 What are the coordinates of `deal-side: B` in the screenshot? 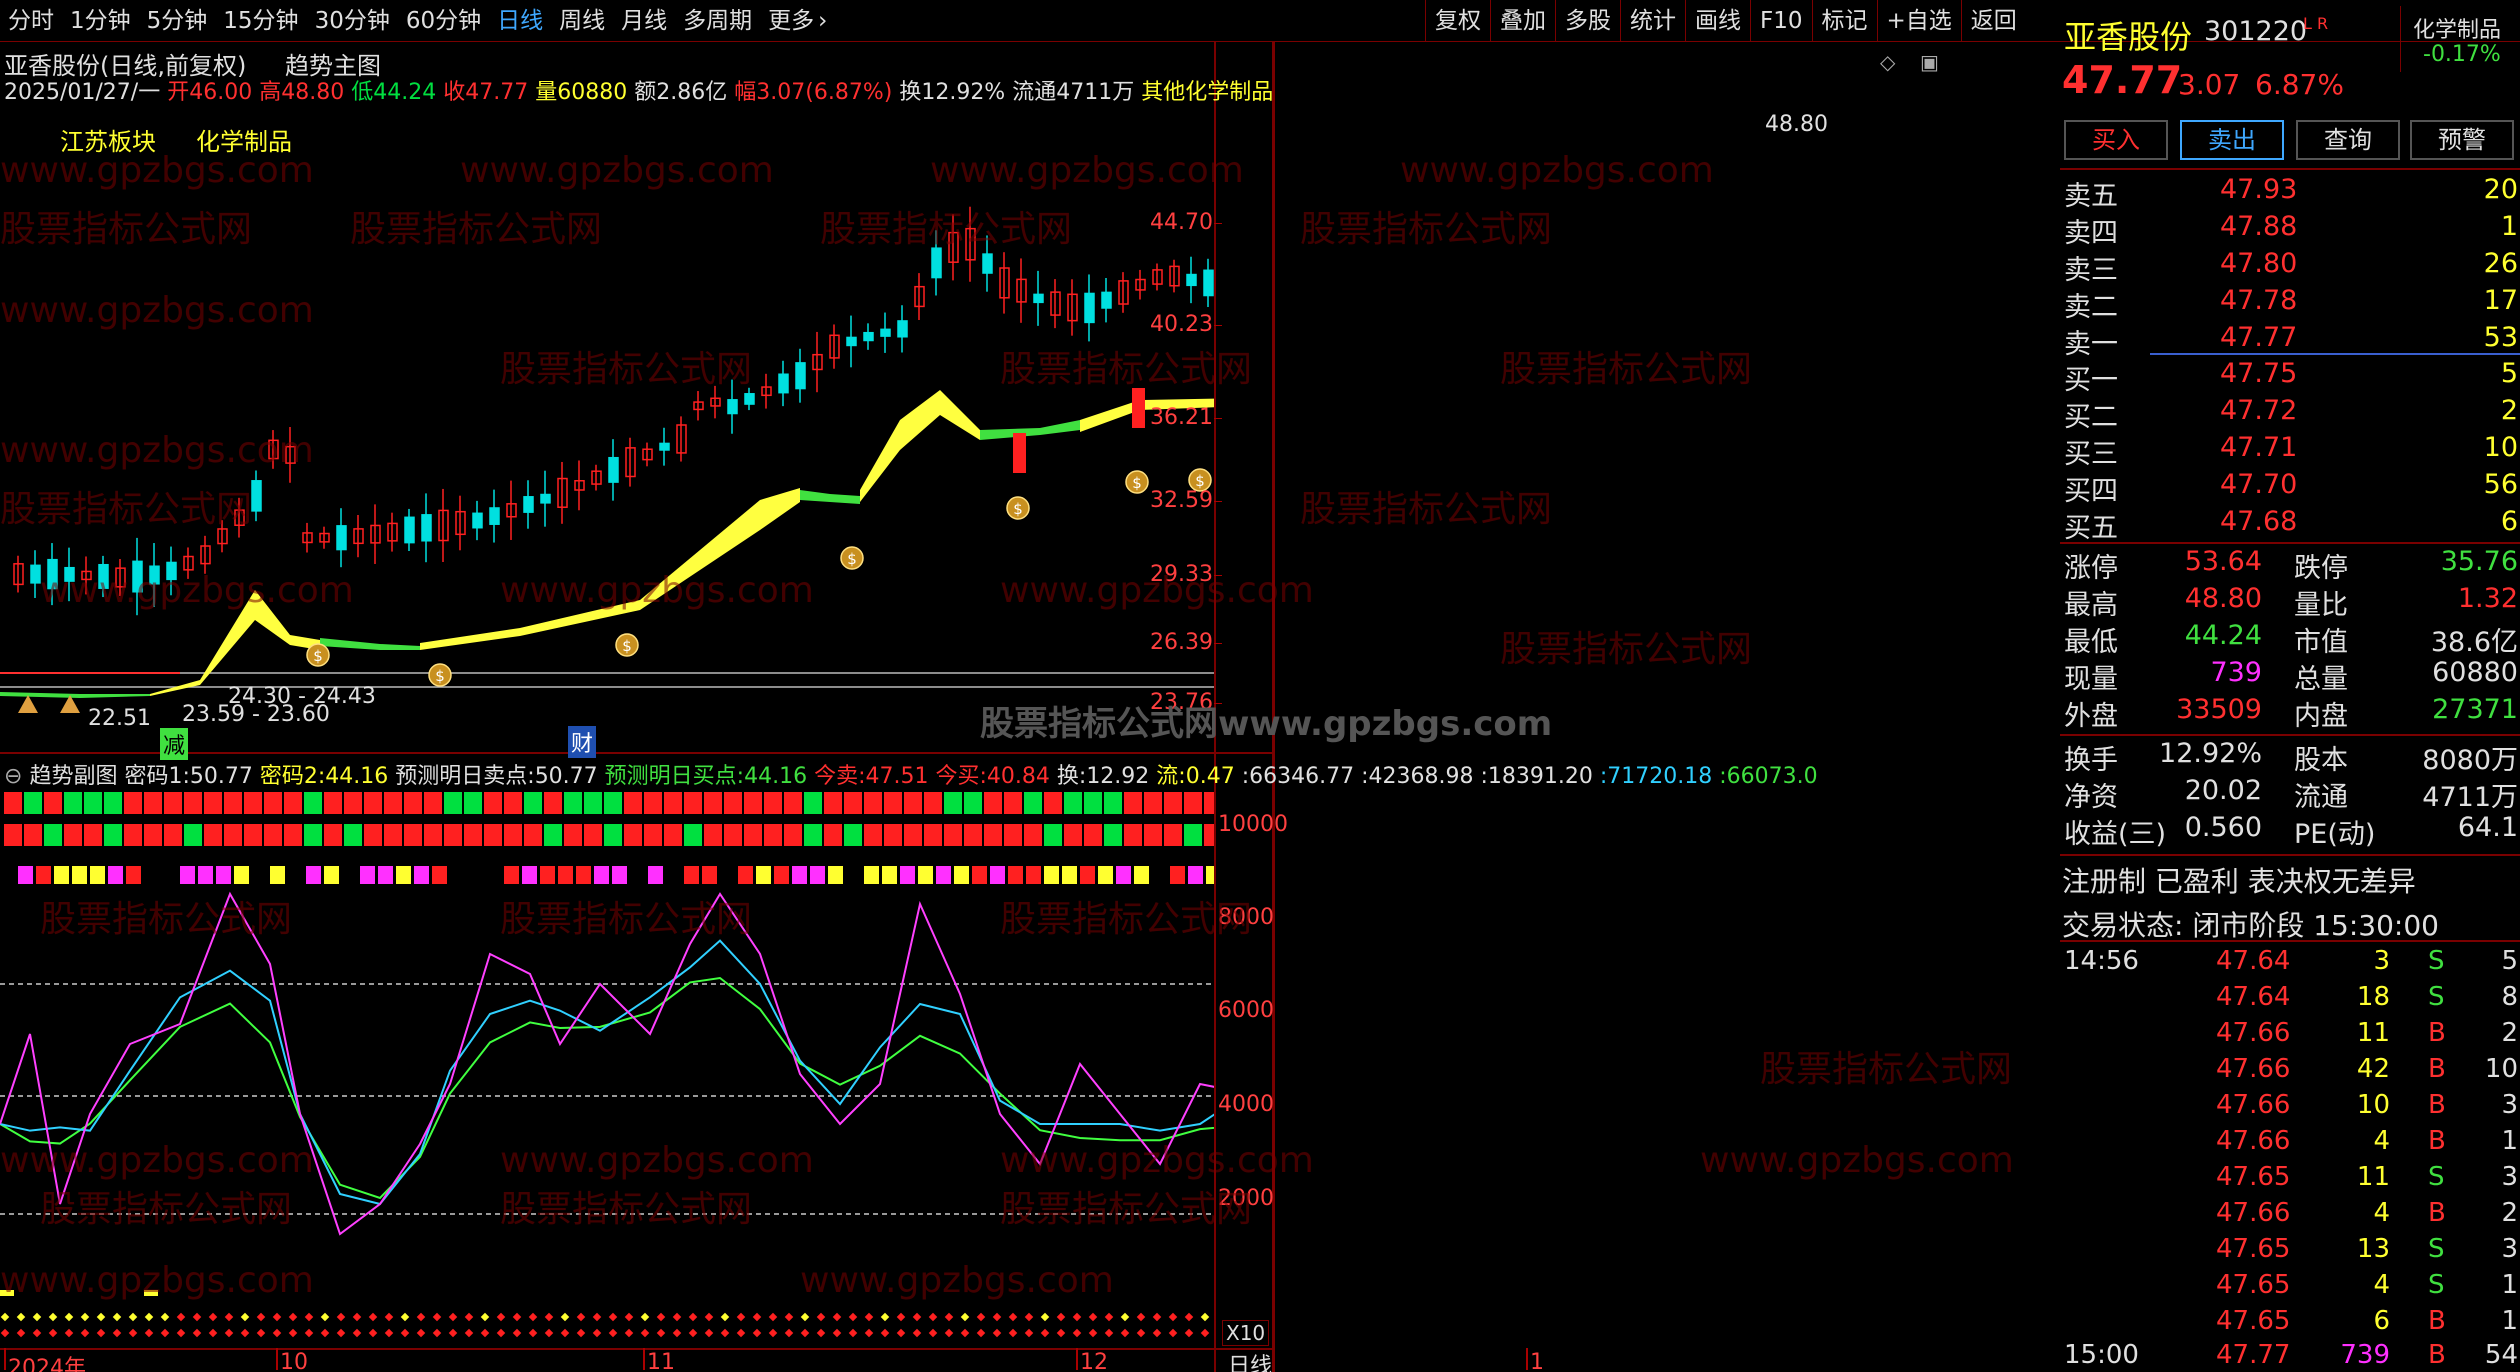 It's located at (2437, 1033).